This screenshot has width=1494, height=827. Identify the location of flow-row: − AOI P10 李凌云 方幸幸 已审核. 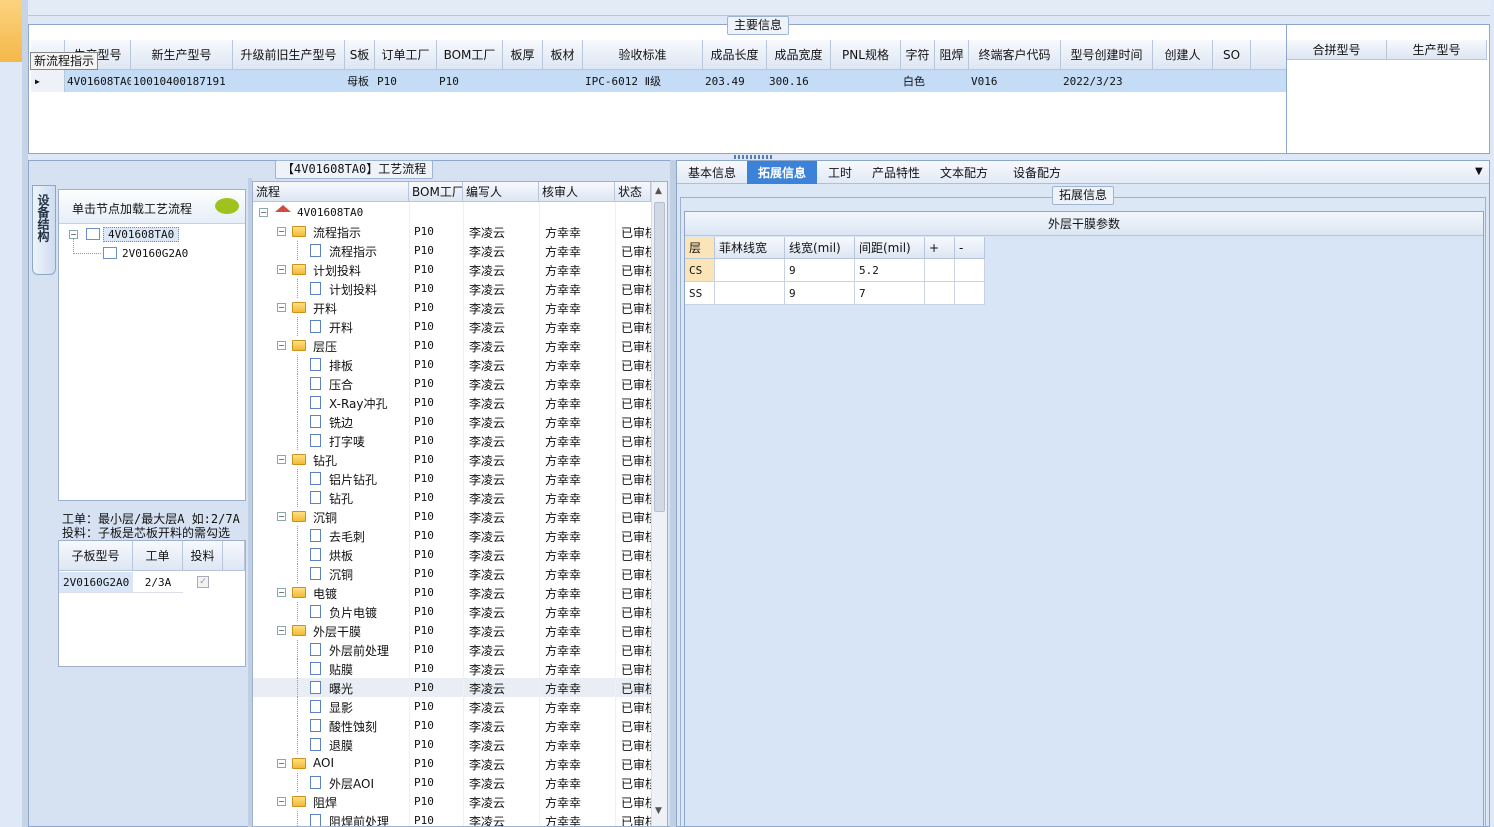
(452, 763).